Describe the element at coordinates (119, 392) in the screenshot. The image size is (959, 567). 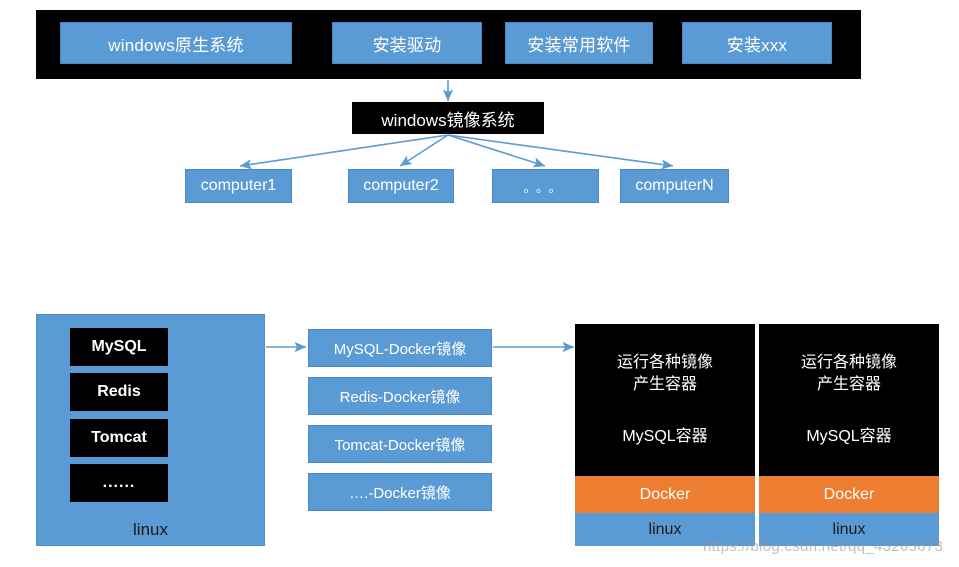
I see `service-box-redis: Redis` at that location.